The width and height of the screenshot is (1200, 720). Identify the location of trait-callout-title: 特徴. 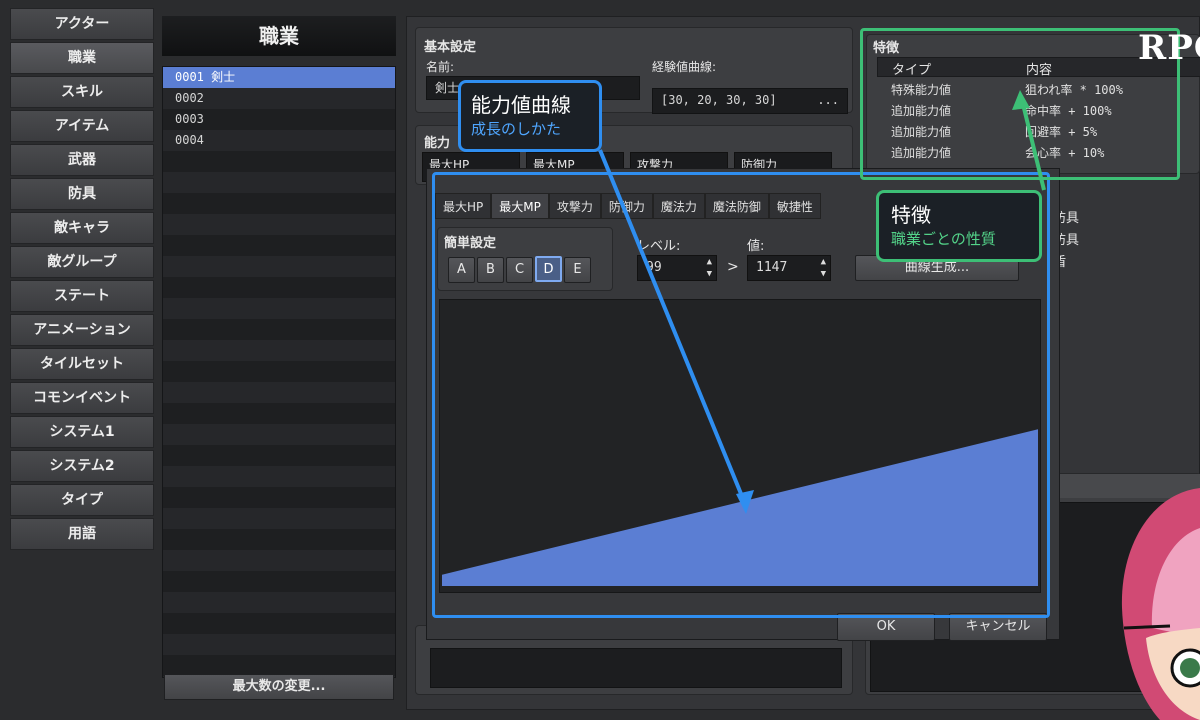
(911, 215).